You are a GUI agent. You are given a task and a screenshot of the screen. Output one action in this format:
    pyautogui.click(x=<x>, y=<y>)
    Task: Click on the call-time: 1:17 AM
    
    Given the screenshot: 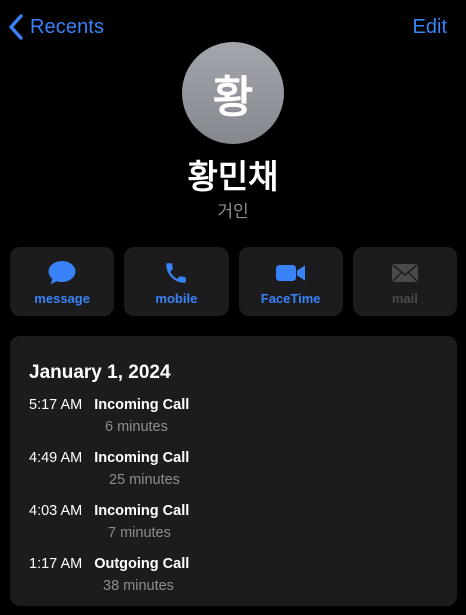 What is the action you would take?
    pyautogui.click(x=56, y=564)
    